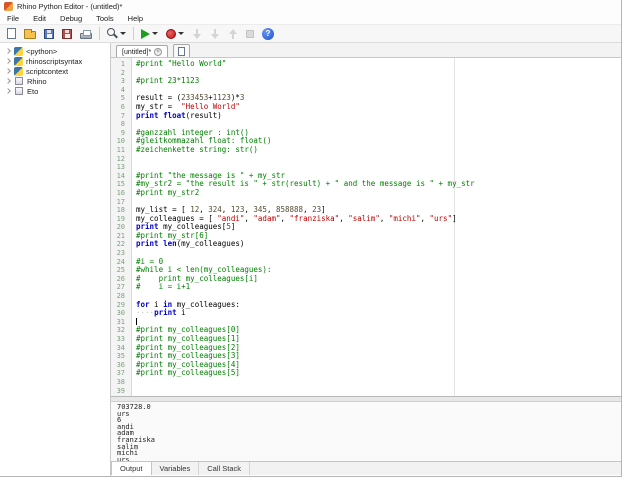  I want to click on save-all-button, so click(67, 34).